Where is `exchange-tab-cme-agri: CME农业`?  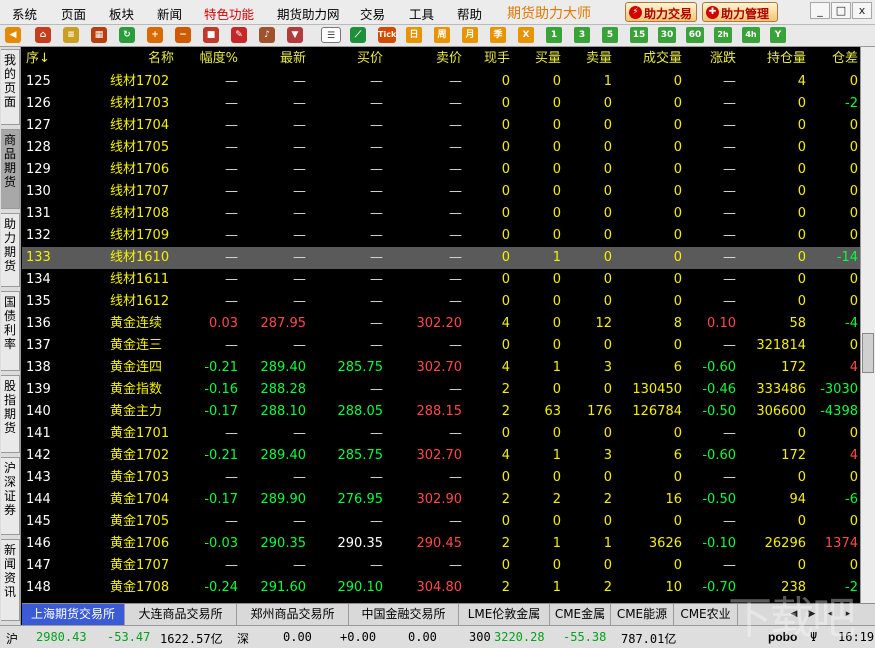 exchange-tab-cme-agri: CME农业 is located at coordinates (706, 614).